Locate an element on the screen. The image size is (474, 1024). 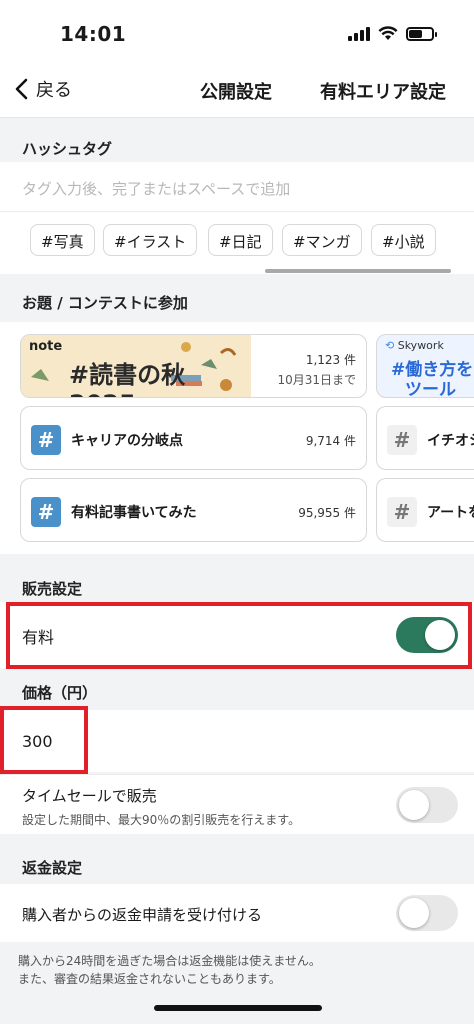
banner2-brand: ⟲ Skywork is located at coordinates (414, 345).